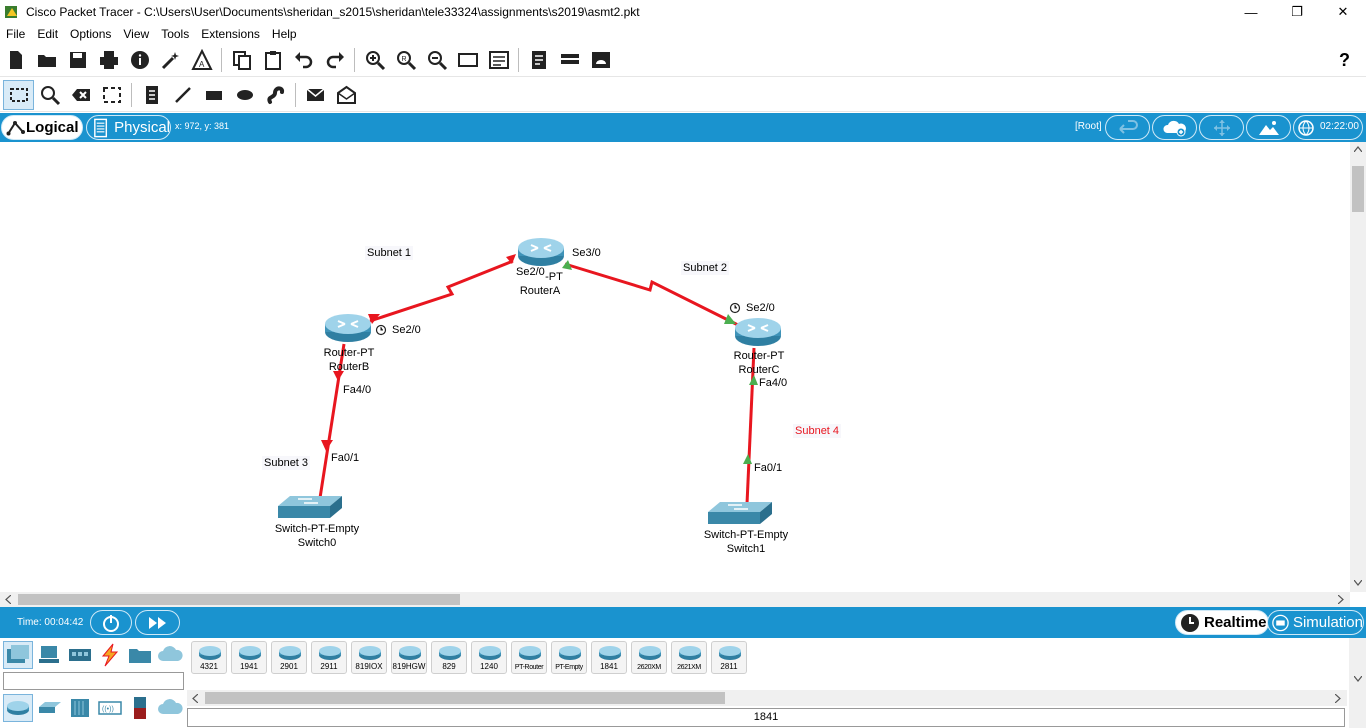 Image resolution: width=1366 pixels, height=728 pixels. Describe the element at coordinates (128, 127) in the screenshot. I see `physical-tab: Physical` at that location.